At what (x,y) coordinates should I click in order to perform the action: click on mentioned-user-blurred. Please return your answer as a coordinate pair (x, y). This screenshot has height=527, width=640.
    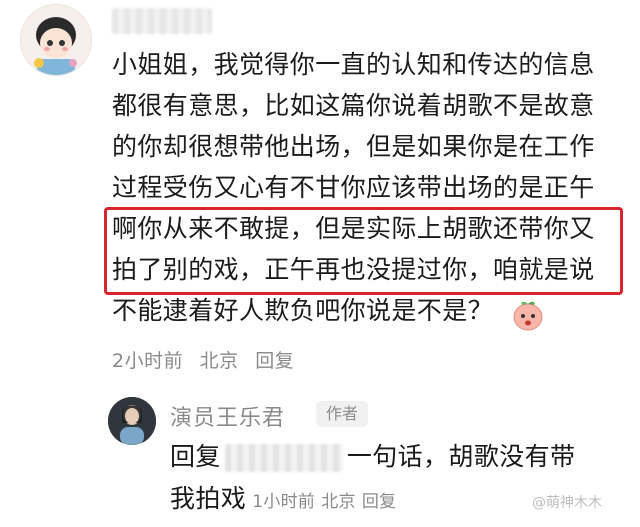
    Looking at the image, I should click on (283, 458).